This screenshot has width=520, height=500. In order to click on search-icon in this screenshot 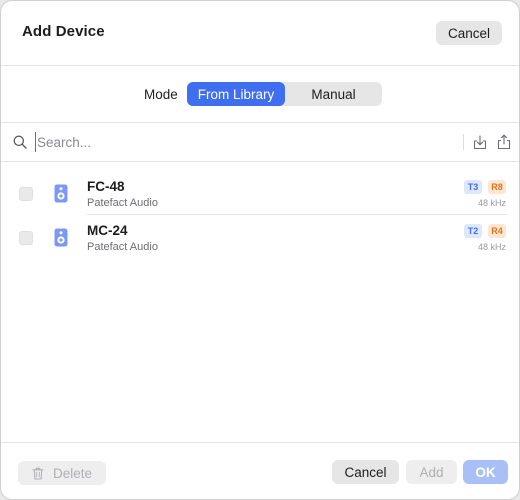, I will do `click(20, 142)`.